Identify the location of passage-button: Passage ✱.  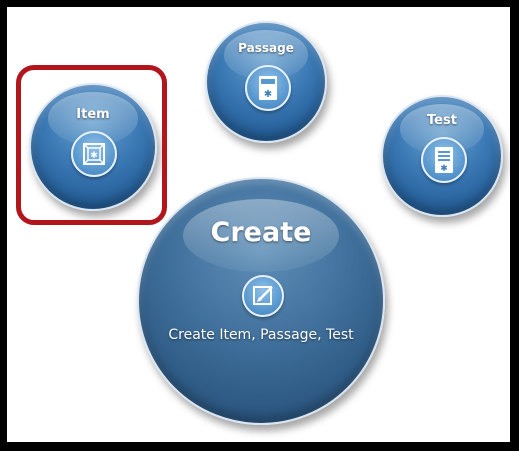
(266, 82).